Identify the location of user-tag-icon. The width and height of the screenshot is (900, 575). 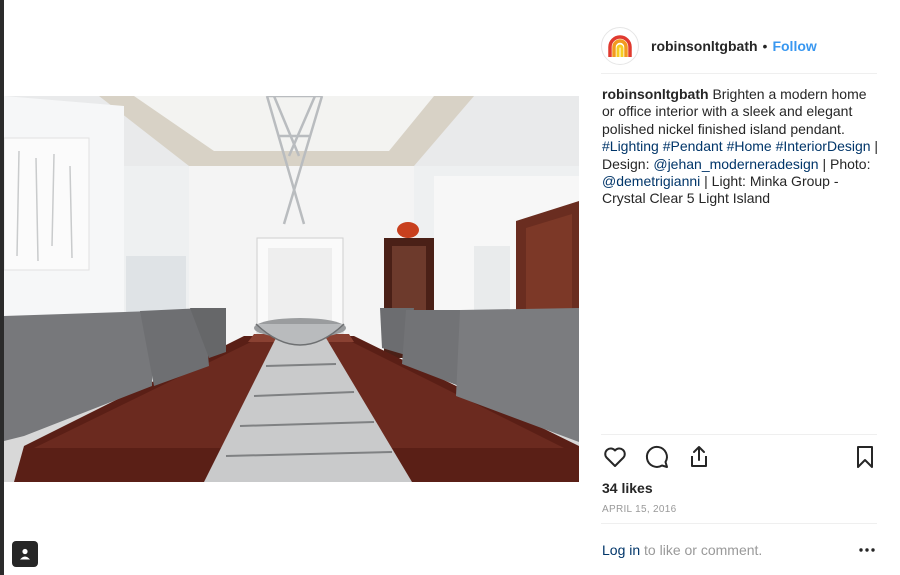
(25, 554).